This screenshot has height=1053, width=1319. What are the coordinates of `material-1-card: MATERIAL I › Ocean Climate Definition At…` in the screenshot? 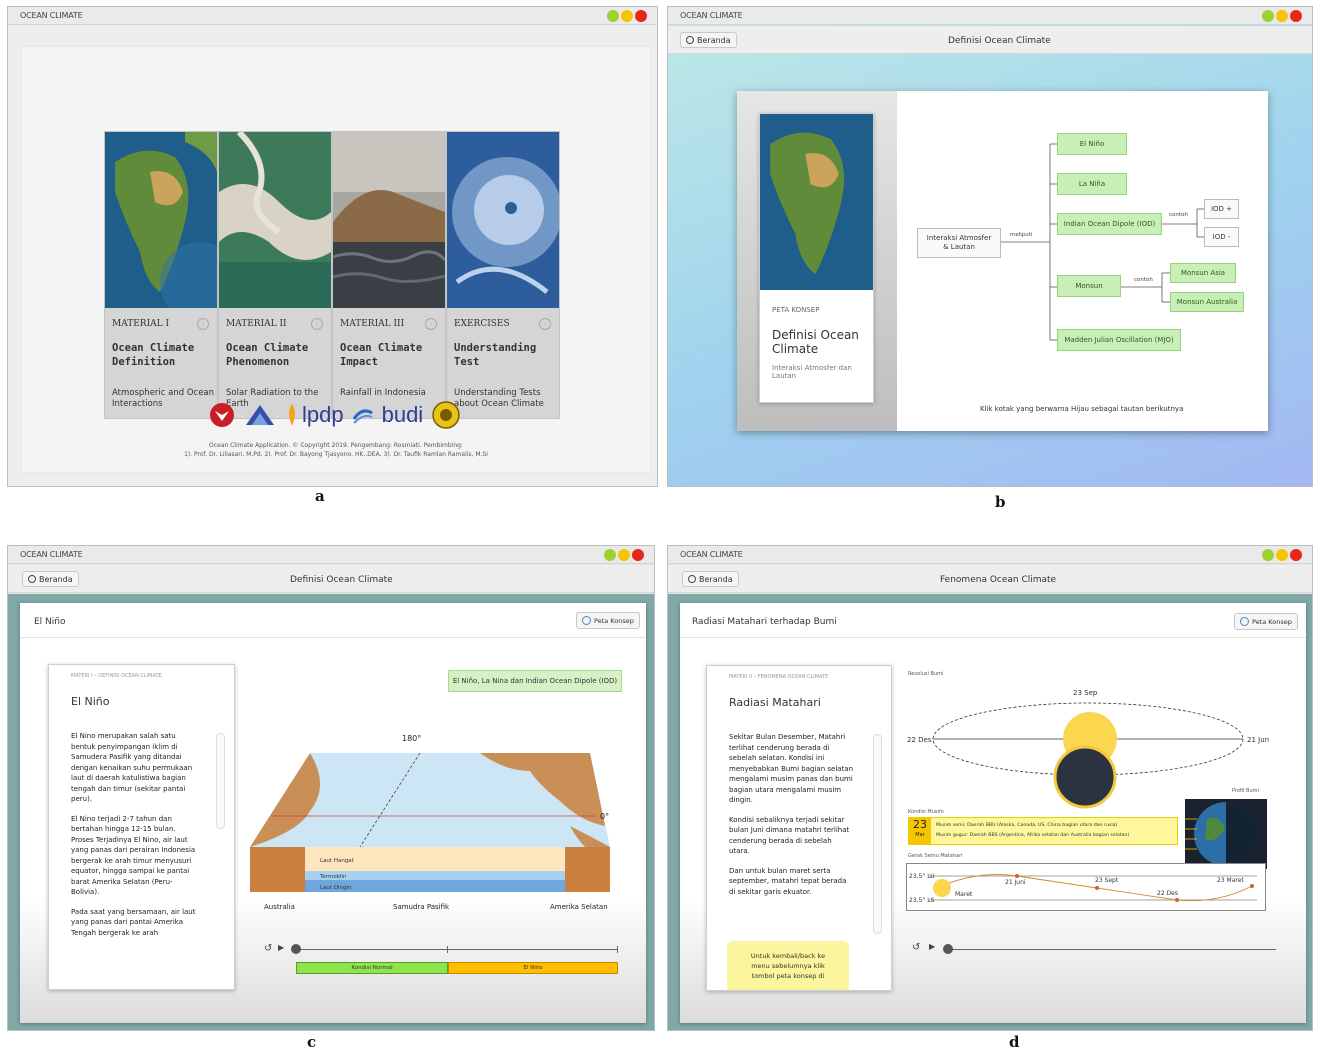 It's located at (161, 275).